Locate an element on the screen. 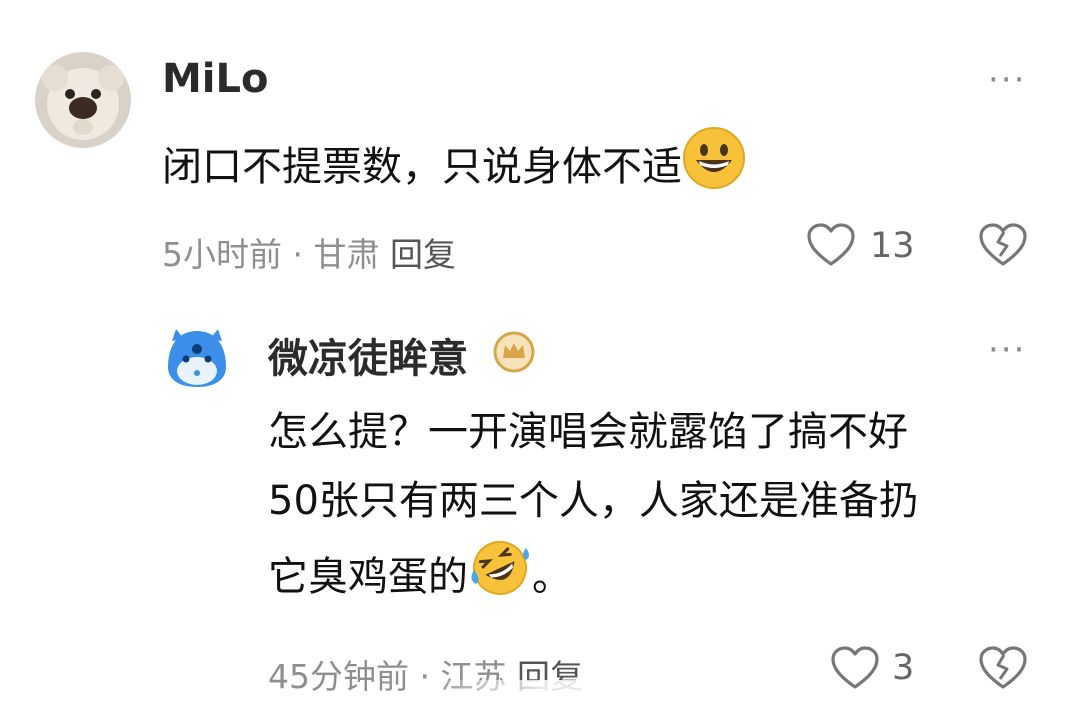 The width and height of the screenshot is (1080, 725). comment-location: 甘肃 is located at coordinates (346, 254).